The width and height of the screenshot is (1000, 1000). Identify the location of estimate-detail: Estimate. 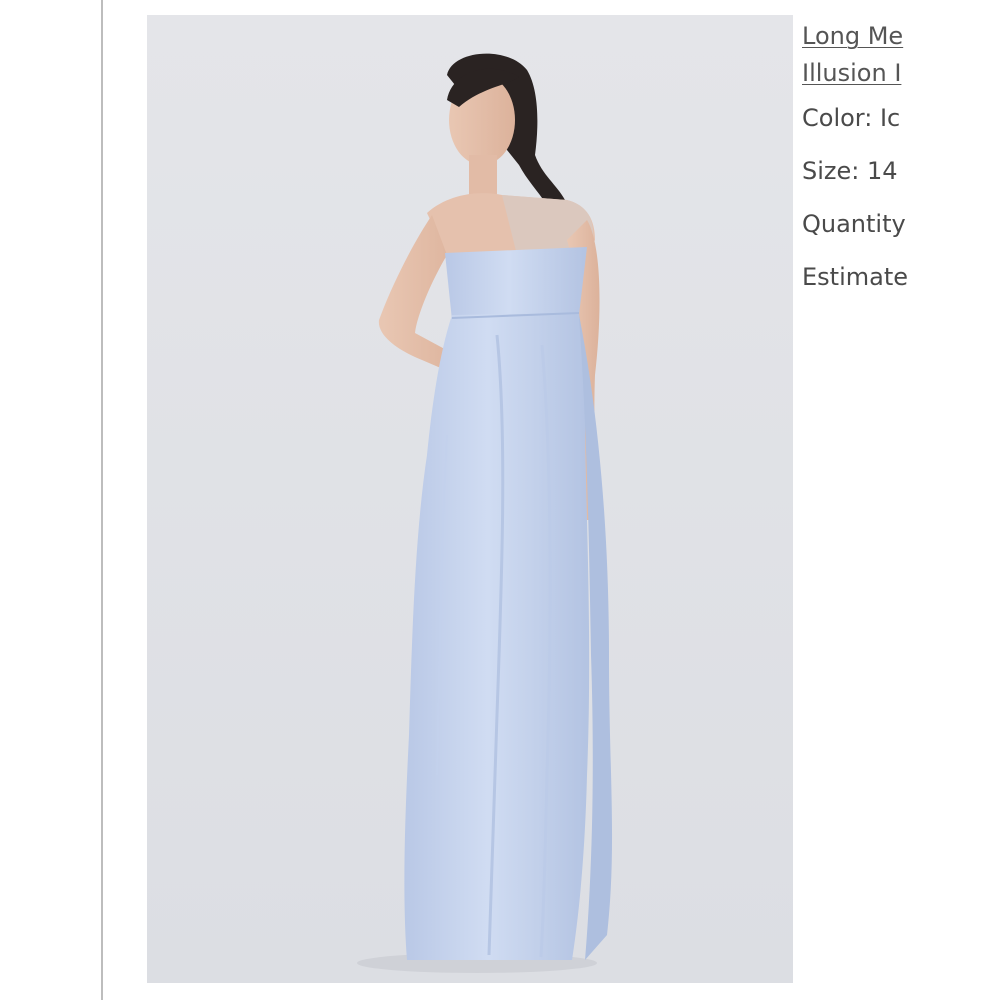
(855, 277).